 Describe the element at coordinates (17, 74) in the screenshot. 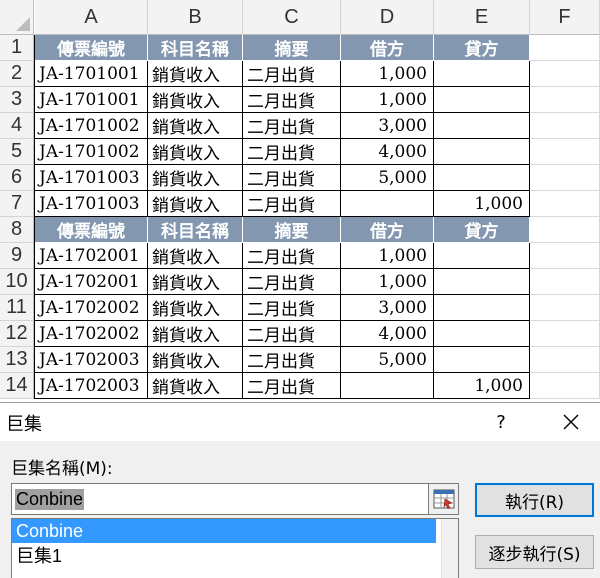

I see `row-header-2: 2` at that location.